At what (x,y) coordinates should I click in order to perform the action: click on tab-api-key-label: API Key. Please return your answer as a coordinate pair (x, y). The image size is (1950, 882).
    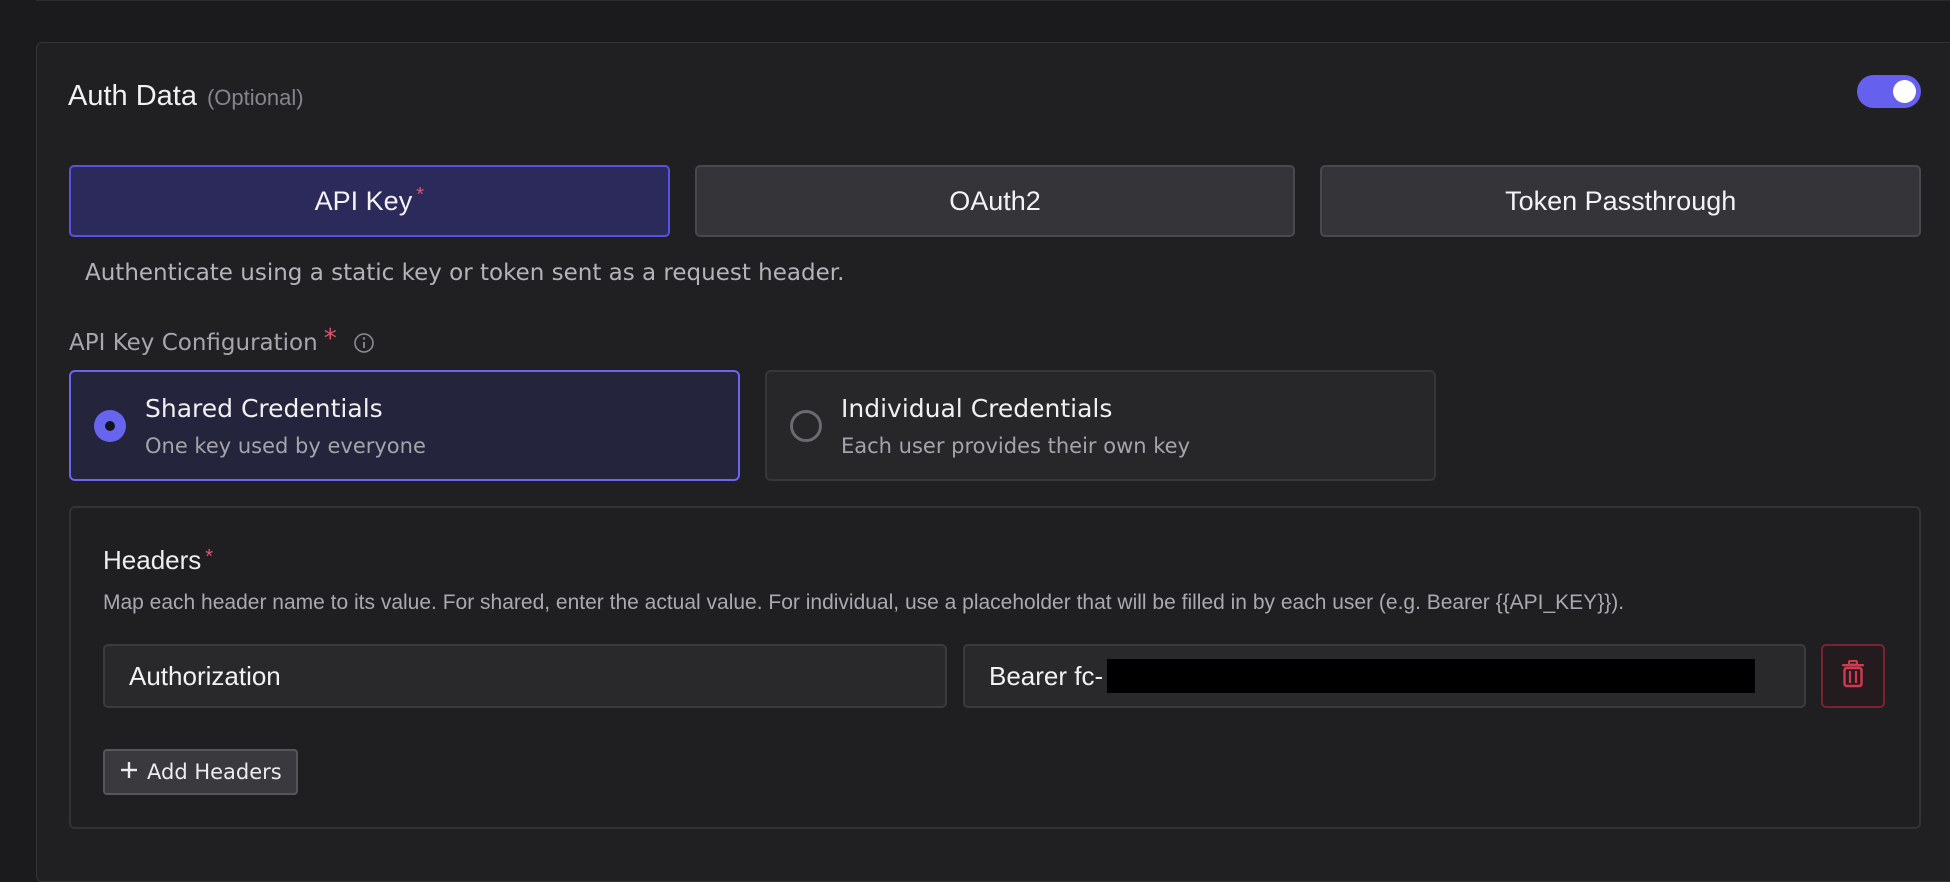
    Looking at the image, I should click on (363, 200).